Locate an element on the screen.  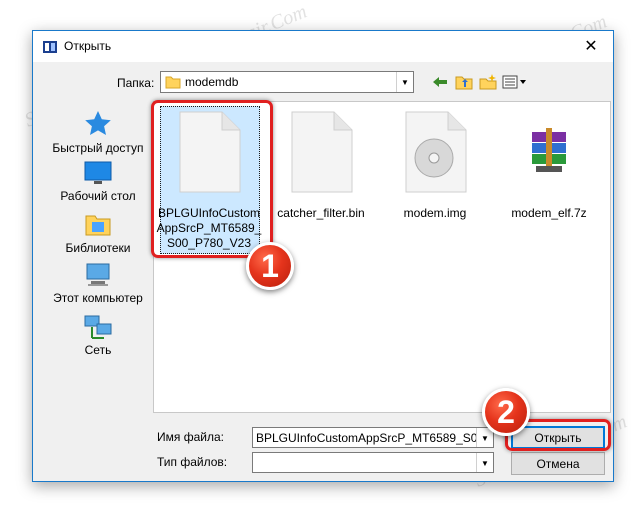
view-menu-button is located at coordinates (515, 82).